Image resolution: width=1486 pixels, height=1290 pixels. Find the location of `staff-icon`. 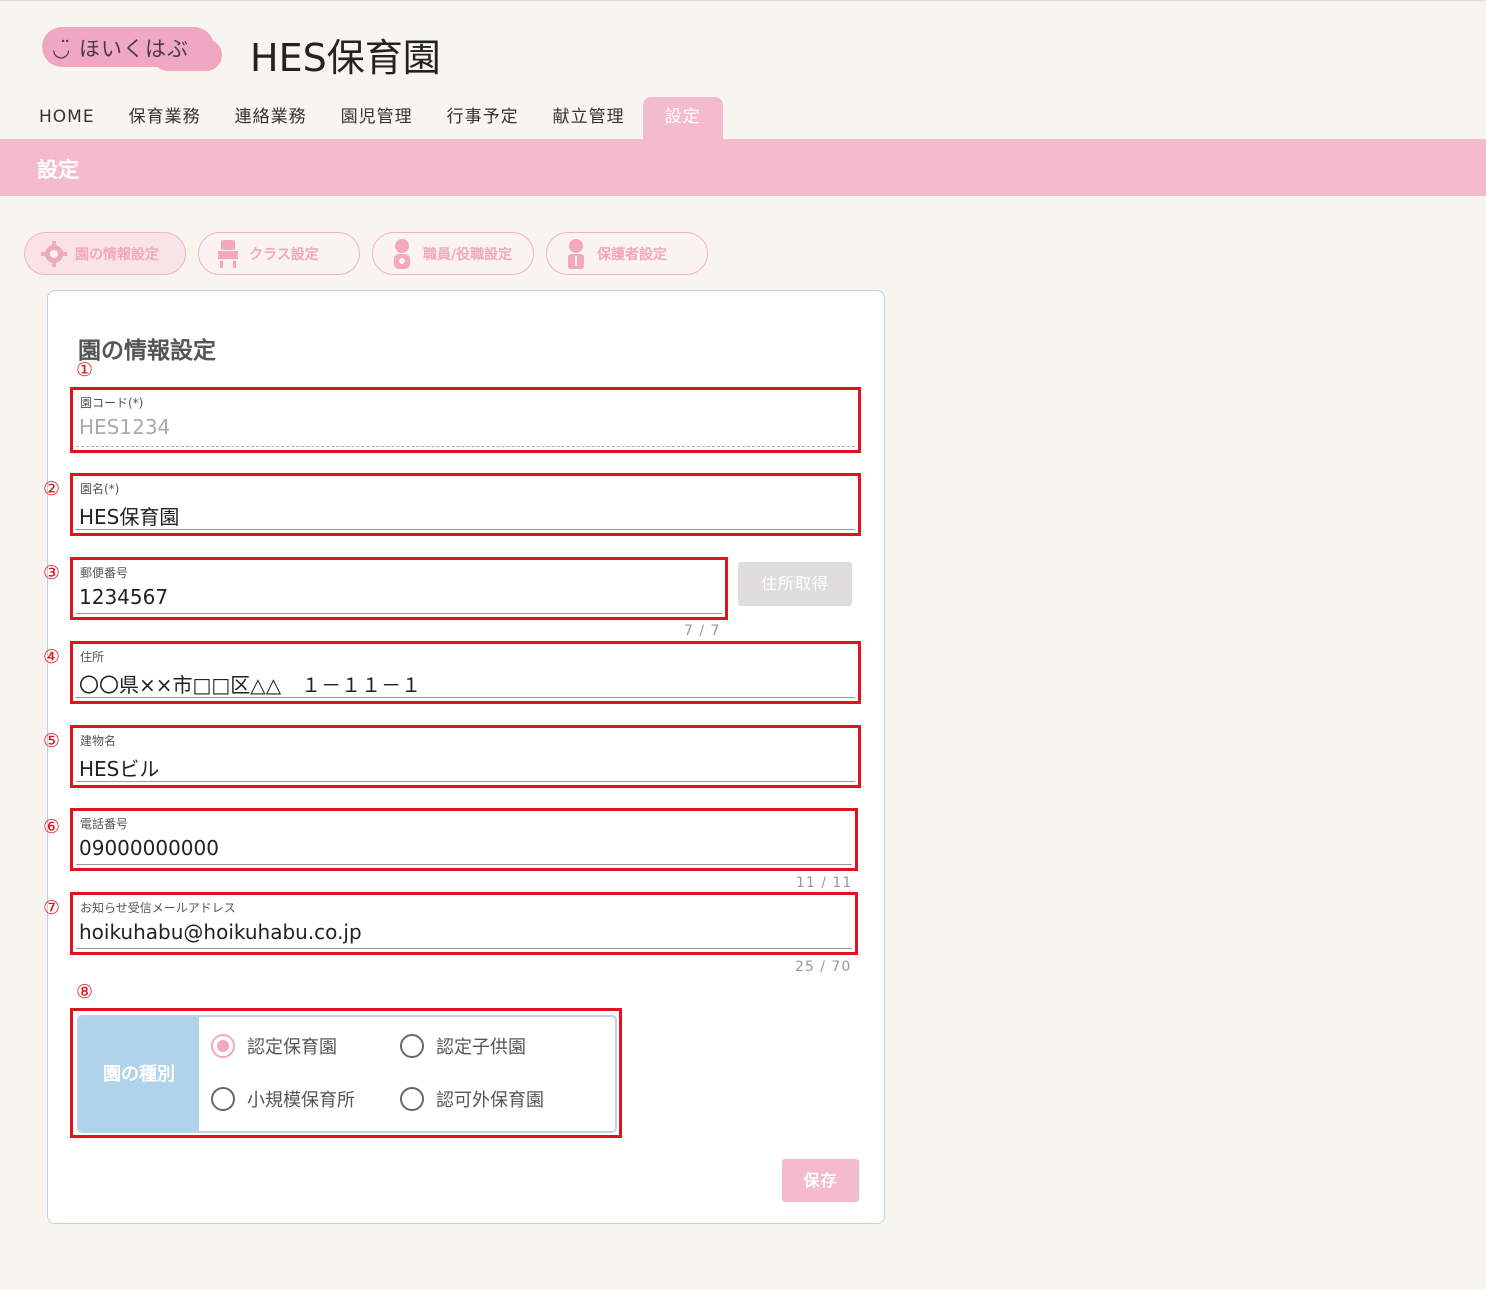

staff-icon is located at coordinates (402, 253).